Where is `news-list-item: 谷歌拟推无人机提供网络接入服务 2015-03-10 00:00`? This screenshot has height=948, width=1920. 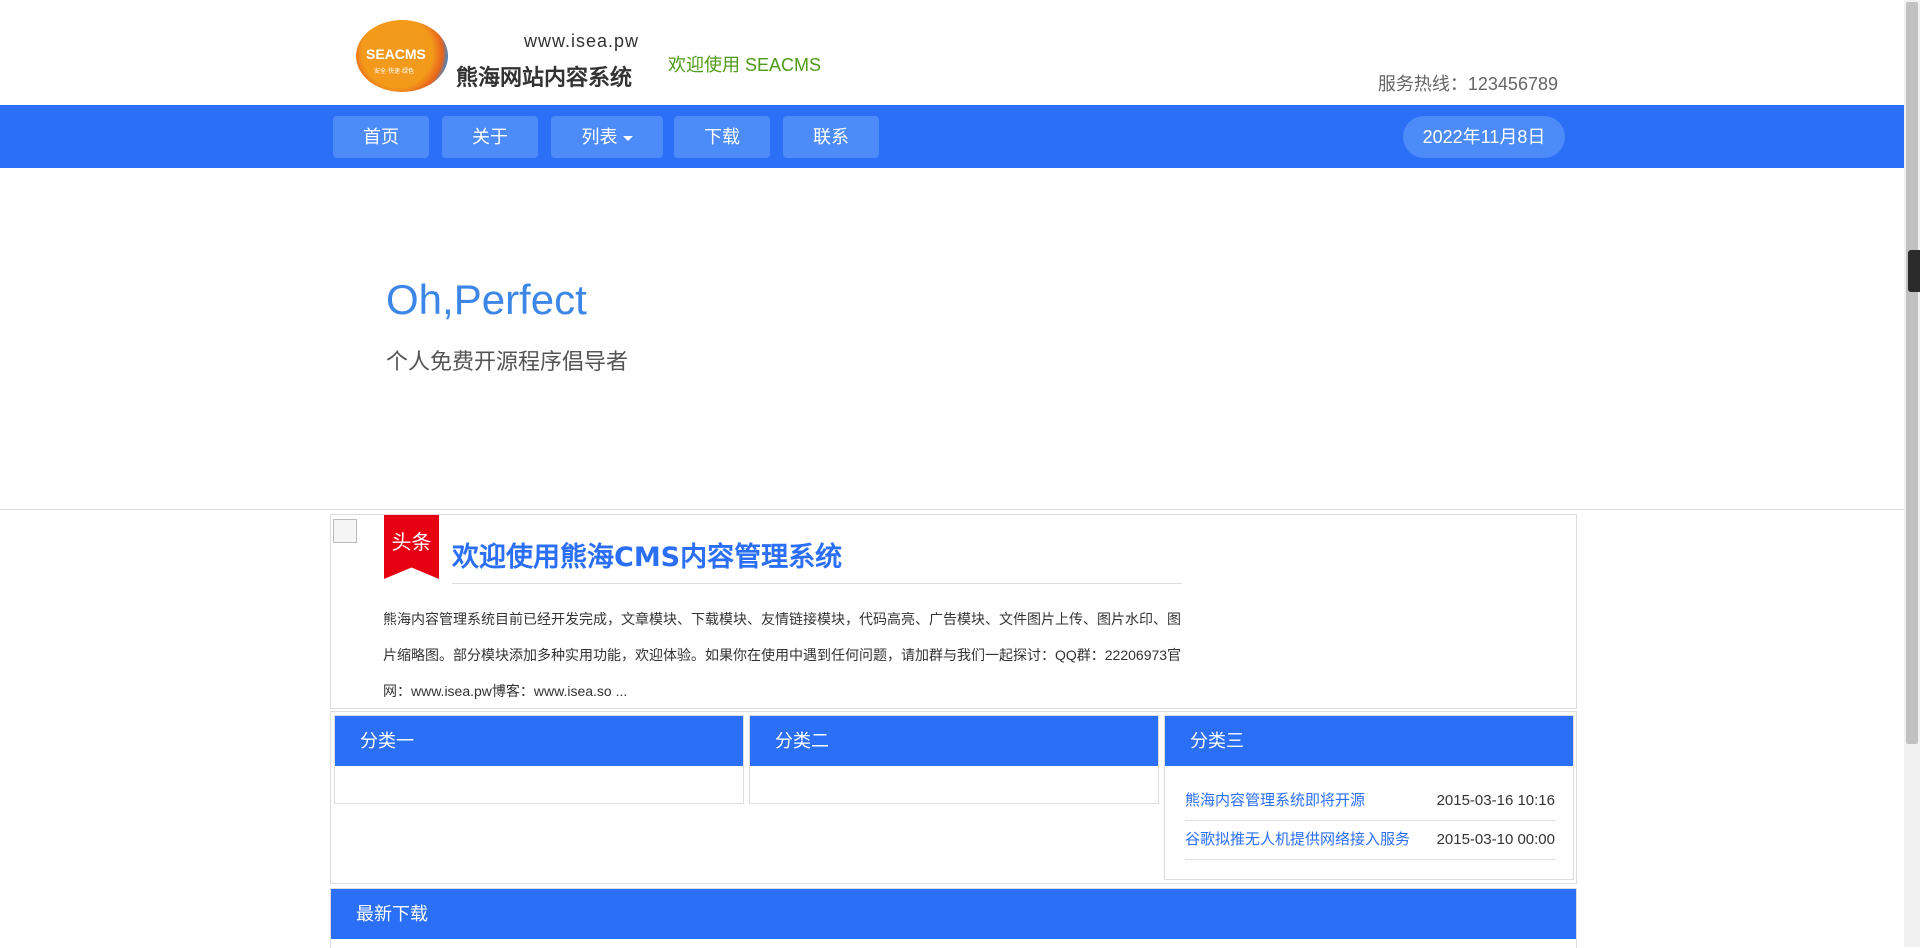
news-list-item: 谷歌拟推无人机提供网络接入服务 2015-03-10 00:00 is located at coordinates (1370, 840).